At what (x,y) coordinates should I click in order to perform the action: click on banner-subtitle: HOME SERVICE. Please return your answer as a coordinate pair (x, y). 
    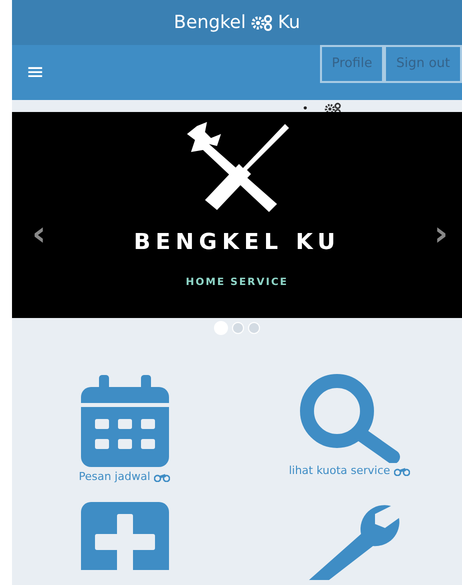
    Looking at the image, I should click on (237, 283).